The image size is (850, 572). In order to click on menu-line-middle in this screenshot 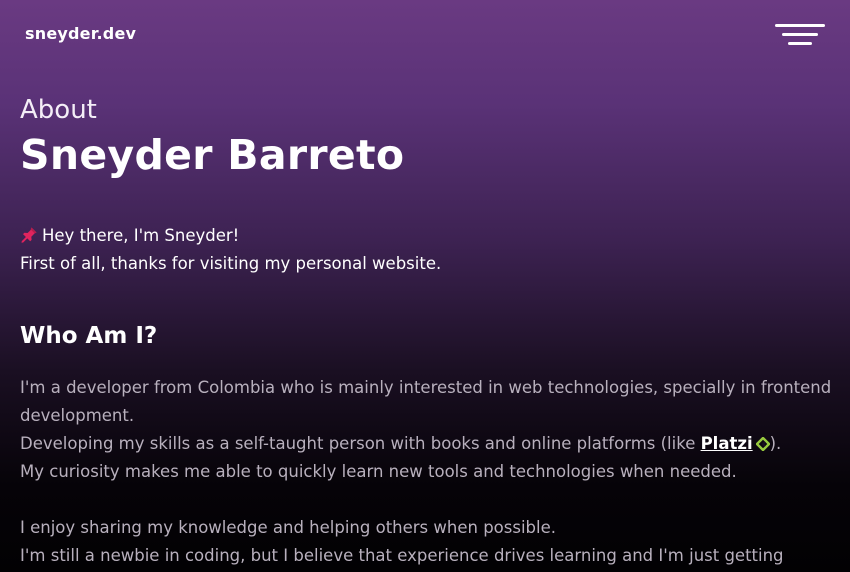, I will do `click(800, 34)`.